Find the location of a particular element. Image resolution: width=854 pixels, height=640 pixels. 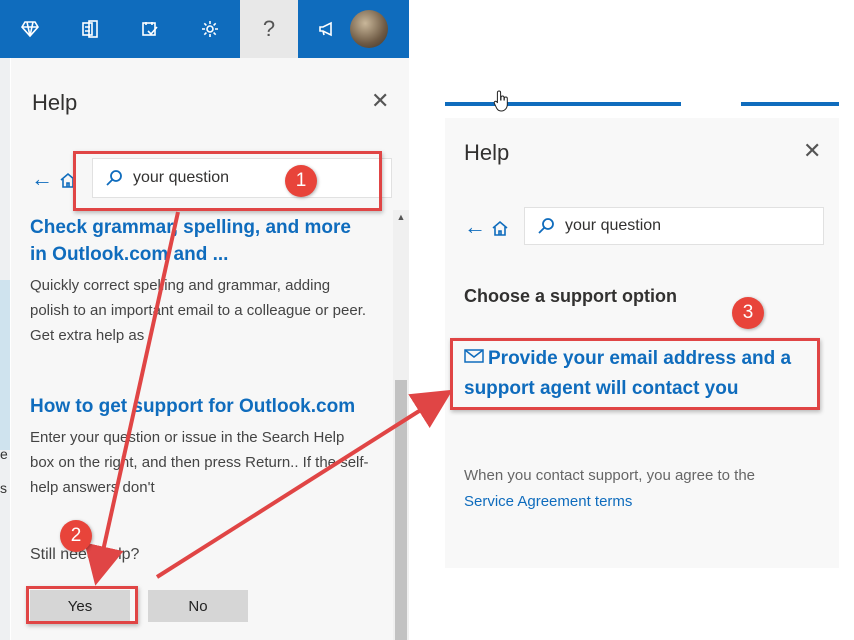

service-agreement-link: Service Agreement terms is located at coordinates (548, 501).